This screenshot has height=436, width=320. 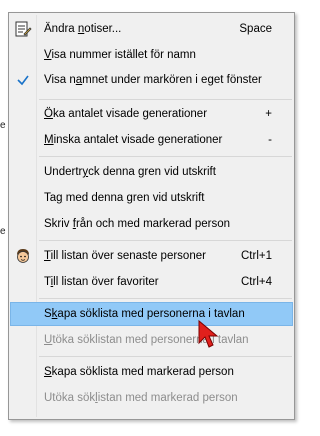 What do you see at coordinates (4, 218) in the screenshot?
I see `background-window-edge: e e` at bounding box center [4, 218].